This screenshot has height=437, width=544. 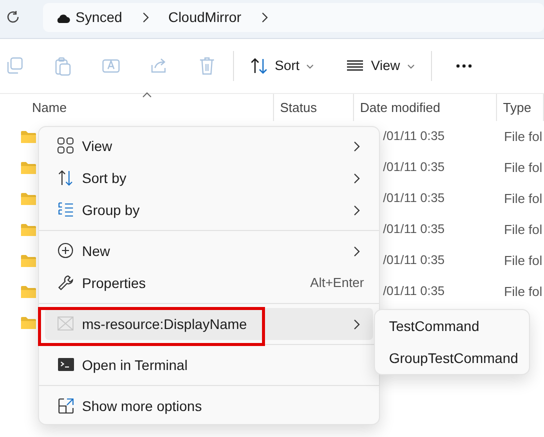 I want to click on shortcut-text: Alt+Enter, so click(x=337, y=283).